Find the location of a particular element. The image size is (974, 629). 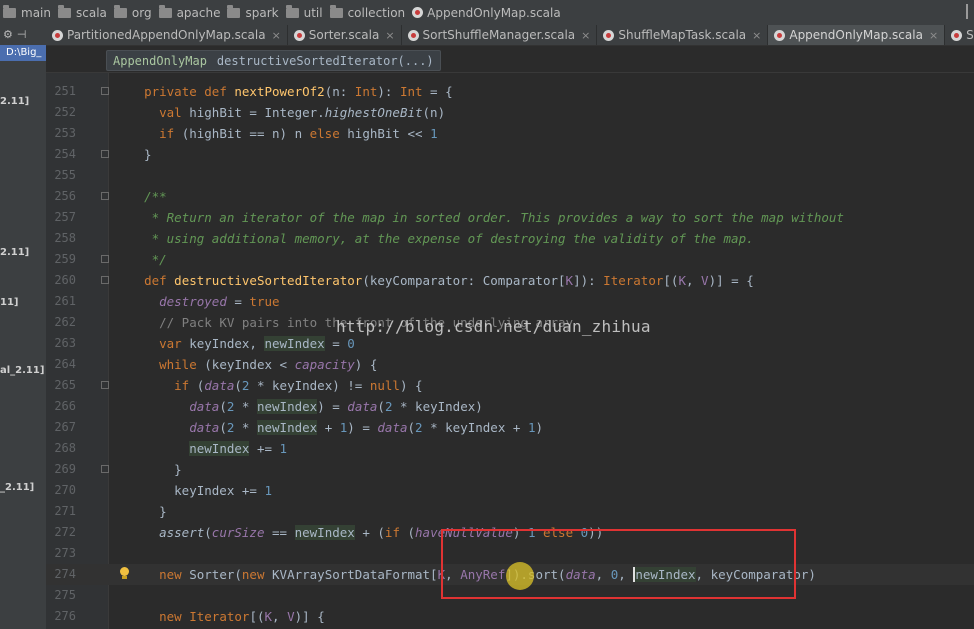

line-number: 258 is located at coordinates (65, 238).